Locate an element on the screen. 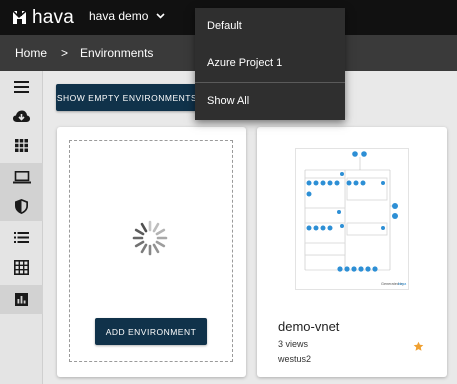 This screenshot has width=457, height=384. grid-icon is located at coordinates (21, 145).